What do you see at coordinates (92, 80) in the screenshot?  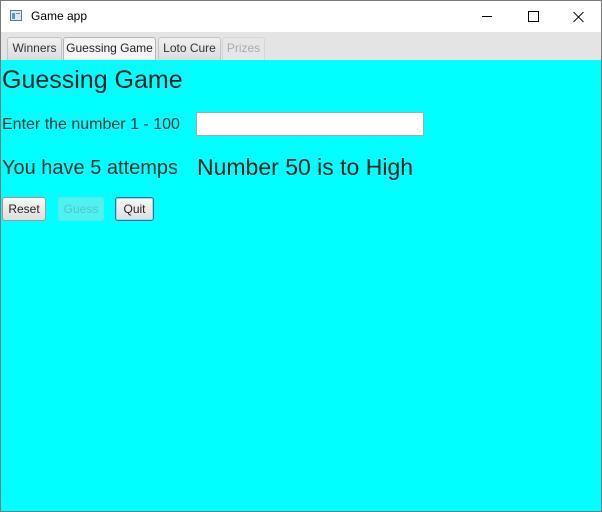 I see `page-title: Guessing Game` at bounding box center [92, 80].